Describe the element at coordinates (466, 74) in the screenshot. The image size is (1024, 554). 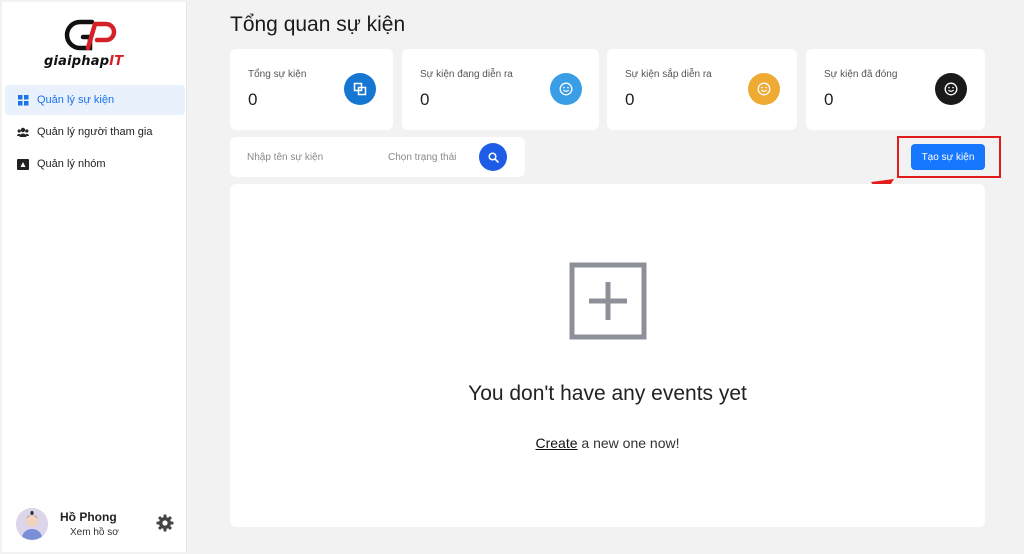
I see `stat-label: Sự kiện đang diễn ra` at that location.